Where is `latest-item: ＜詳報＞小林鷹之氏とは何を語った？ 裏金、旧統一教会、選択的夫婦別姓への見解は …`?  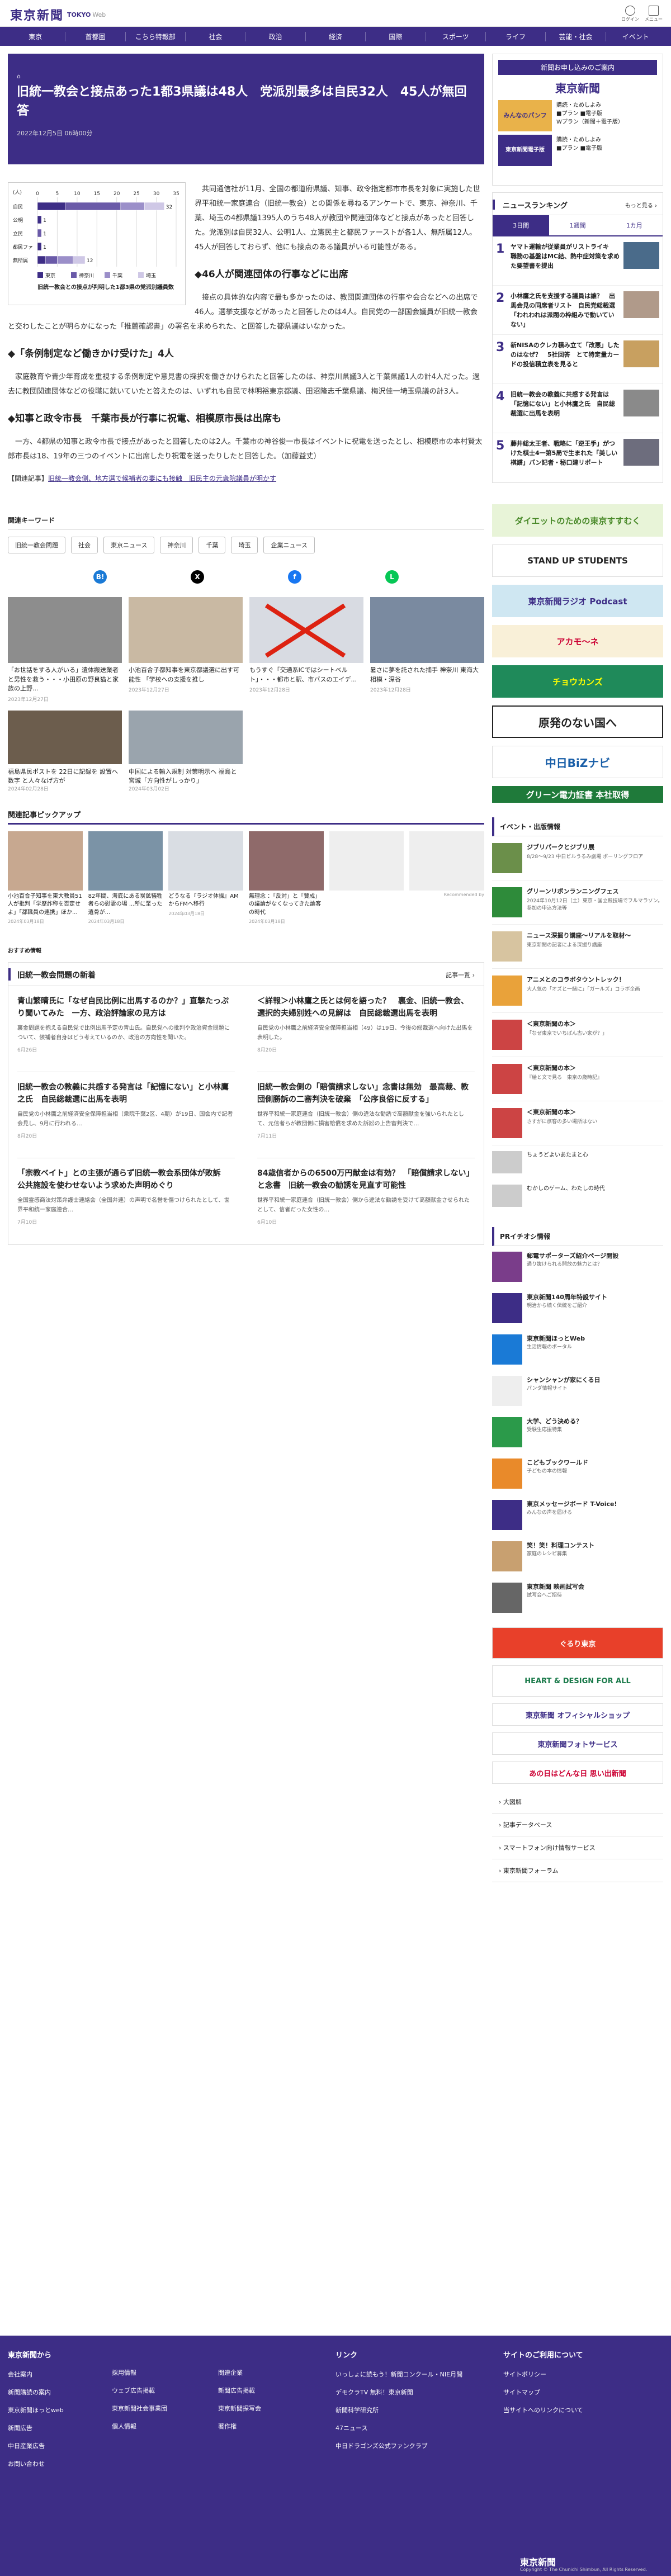 latest-item: ＜詳報＞小林鷹之氏とは何を語った？ 裏金、旧統一教会、選択的夫婦別姓への見解は … is located at coordinates (366, 1029).